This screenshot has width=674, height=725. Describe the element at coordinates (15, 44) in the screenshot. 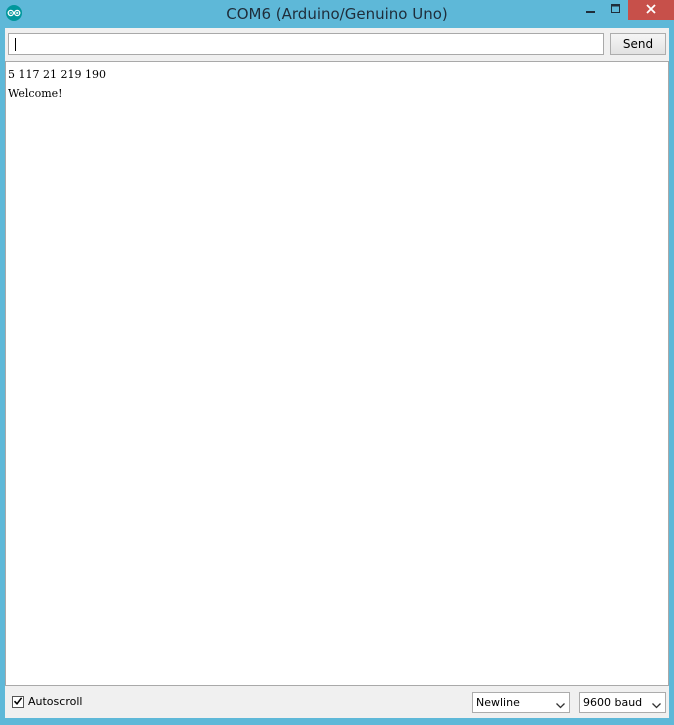

I see `text-caret` at that location.